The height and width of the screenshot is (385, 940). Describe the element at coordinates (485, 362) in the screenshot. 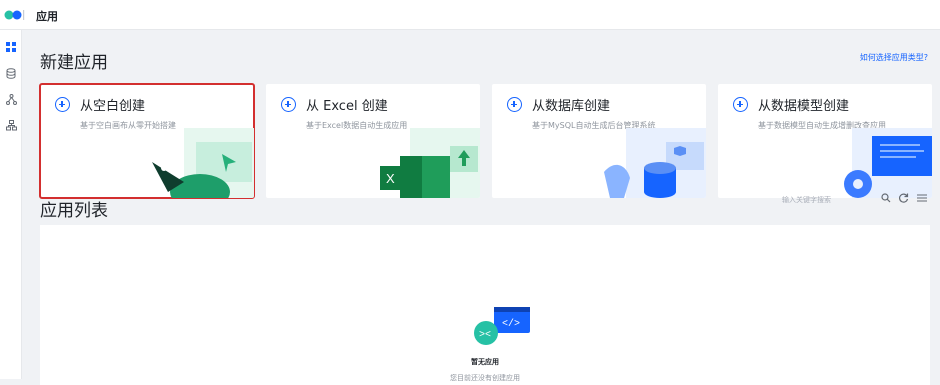

I see `empty-state-title: 暂无应用` at that location.